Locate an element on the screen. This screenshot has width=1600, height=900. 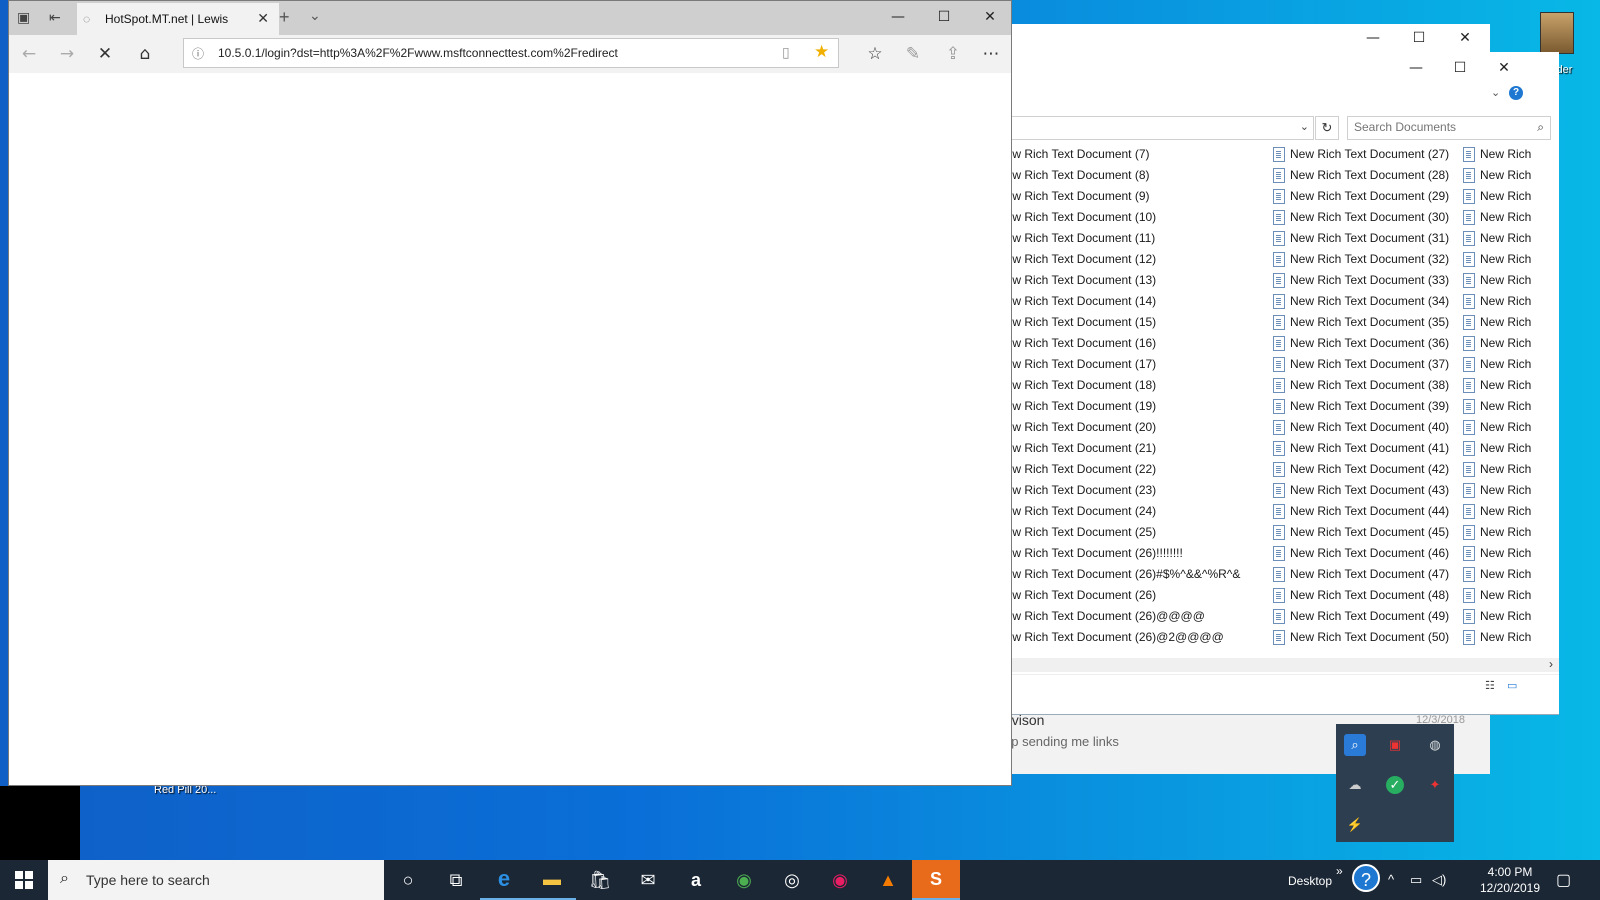
file-item: New Rich Text Document (29) is located at coordinates (1366, 196).